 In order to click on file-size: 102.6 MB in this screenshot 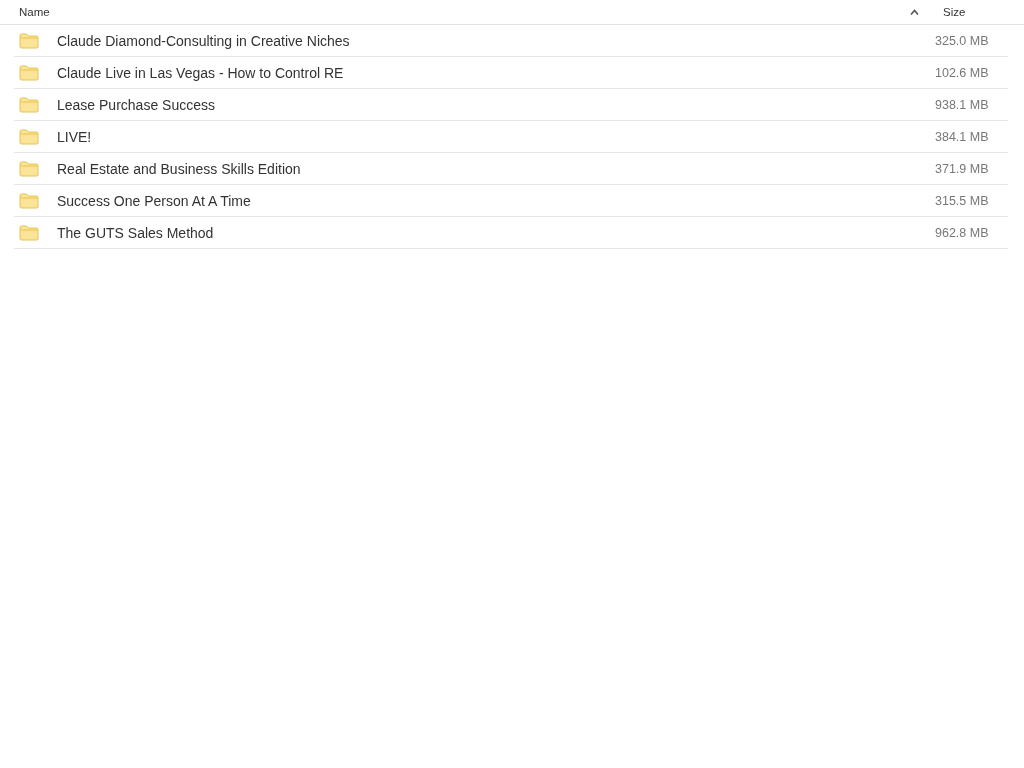, I will do `click(962, 72)`.